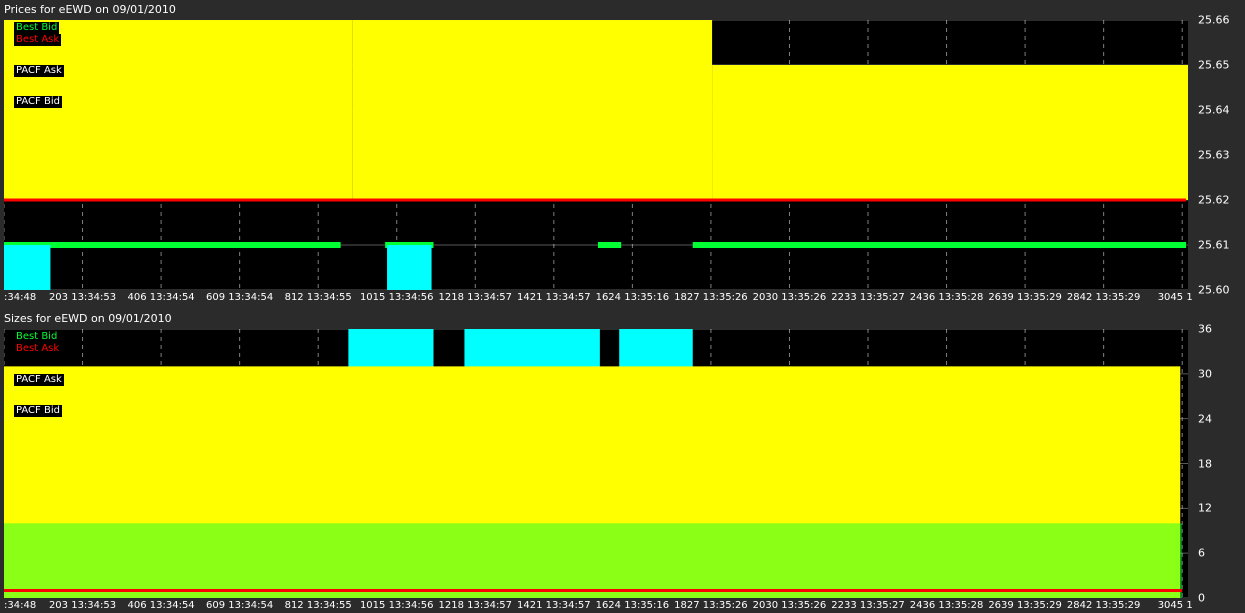 This screenshot has height=613, width=1245. What do you see at coordinates (37, 337) in the screenshot?
I see `sizes-legend-best-bid: Best Bid` at bounding box center [37, 337].